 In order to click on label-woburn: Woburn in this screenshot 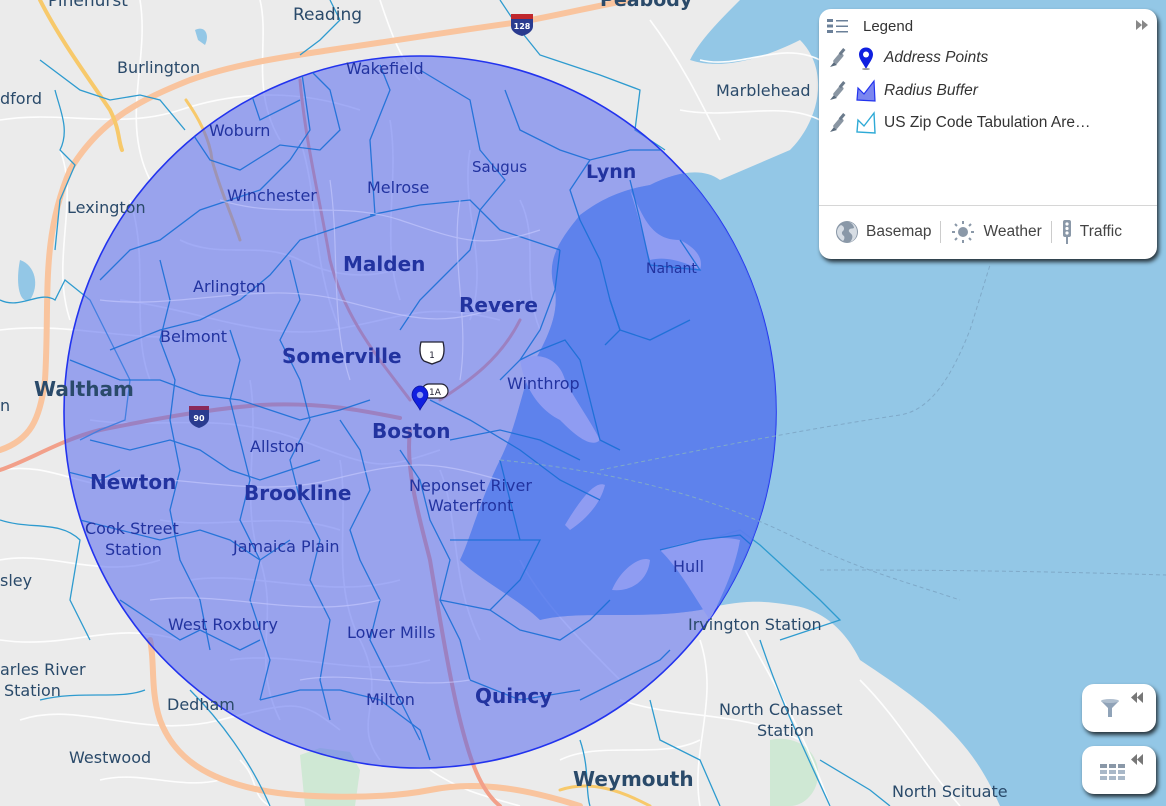, I will do `click(239, 130)`.